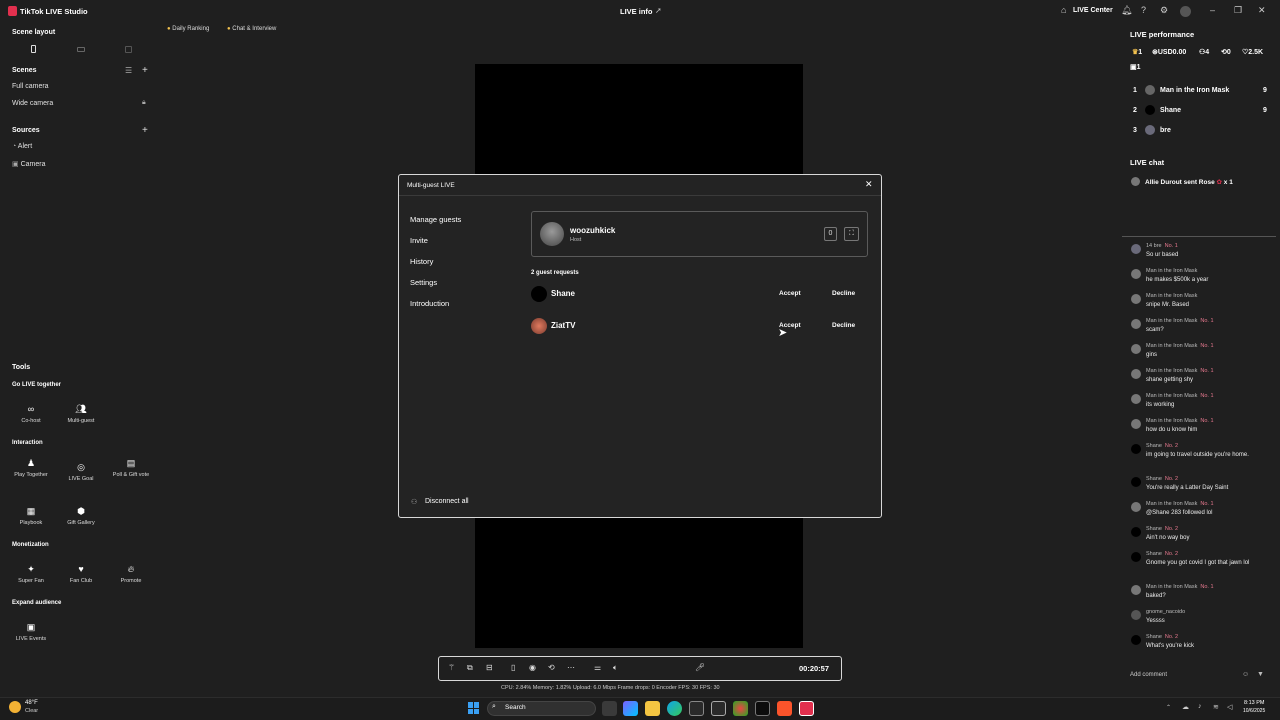  Describe the element at coordinates (1165, 612) in the screenshot. I see `chat-username: gnome_nacoido` at that location.